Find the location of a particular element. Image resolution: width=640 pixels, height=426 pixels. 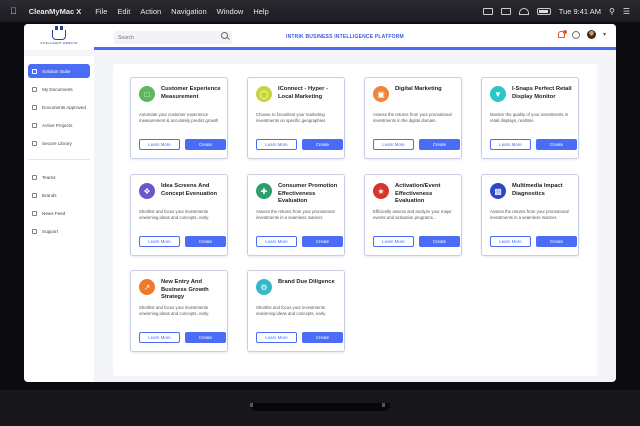

card-title: Multimedia Impact Diagnostics is located at coordinates (537, 190).